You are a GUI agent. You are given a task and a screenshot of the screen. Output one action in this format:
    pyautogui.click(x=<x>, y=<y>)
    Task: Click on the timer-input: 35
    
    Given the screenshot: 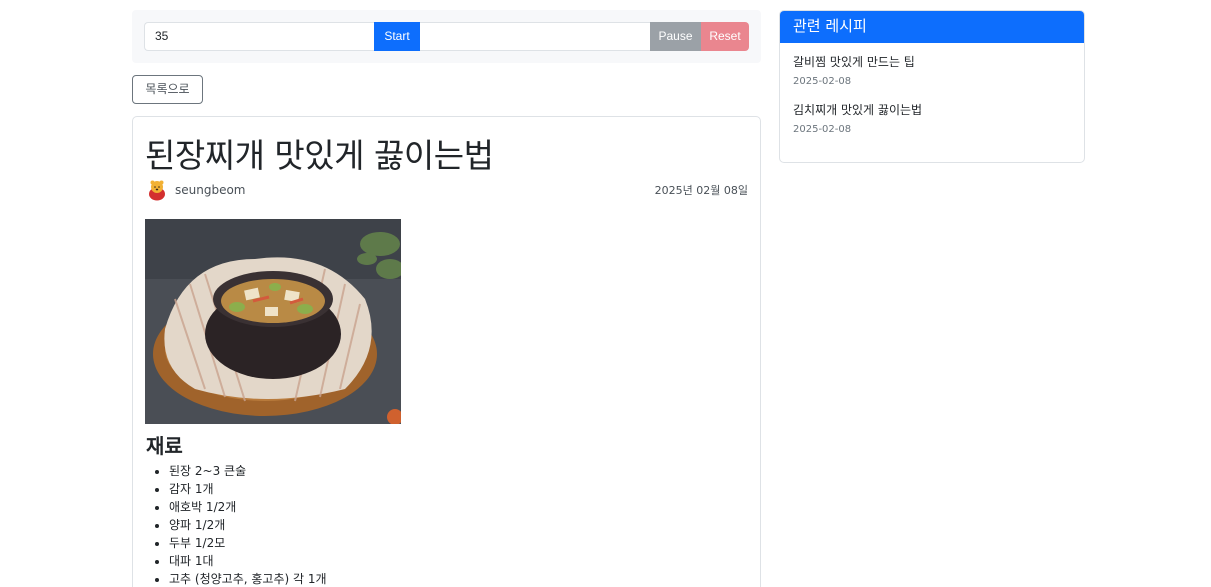 What is the action you would take?
    pyautogui.click(x=259, y=36)
    